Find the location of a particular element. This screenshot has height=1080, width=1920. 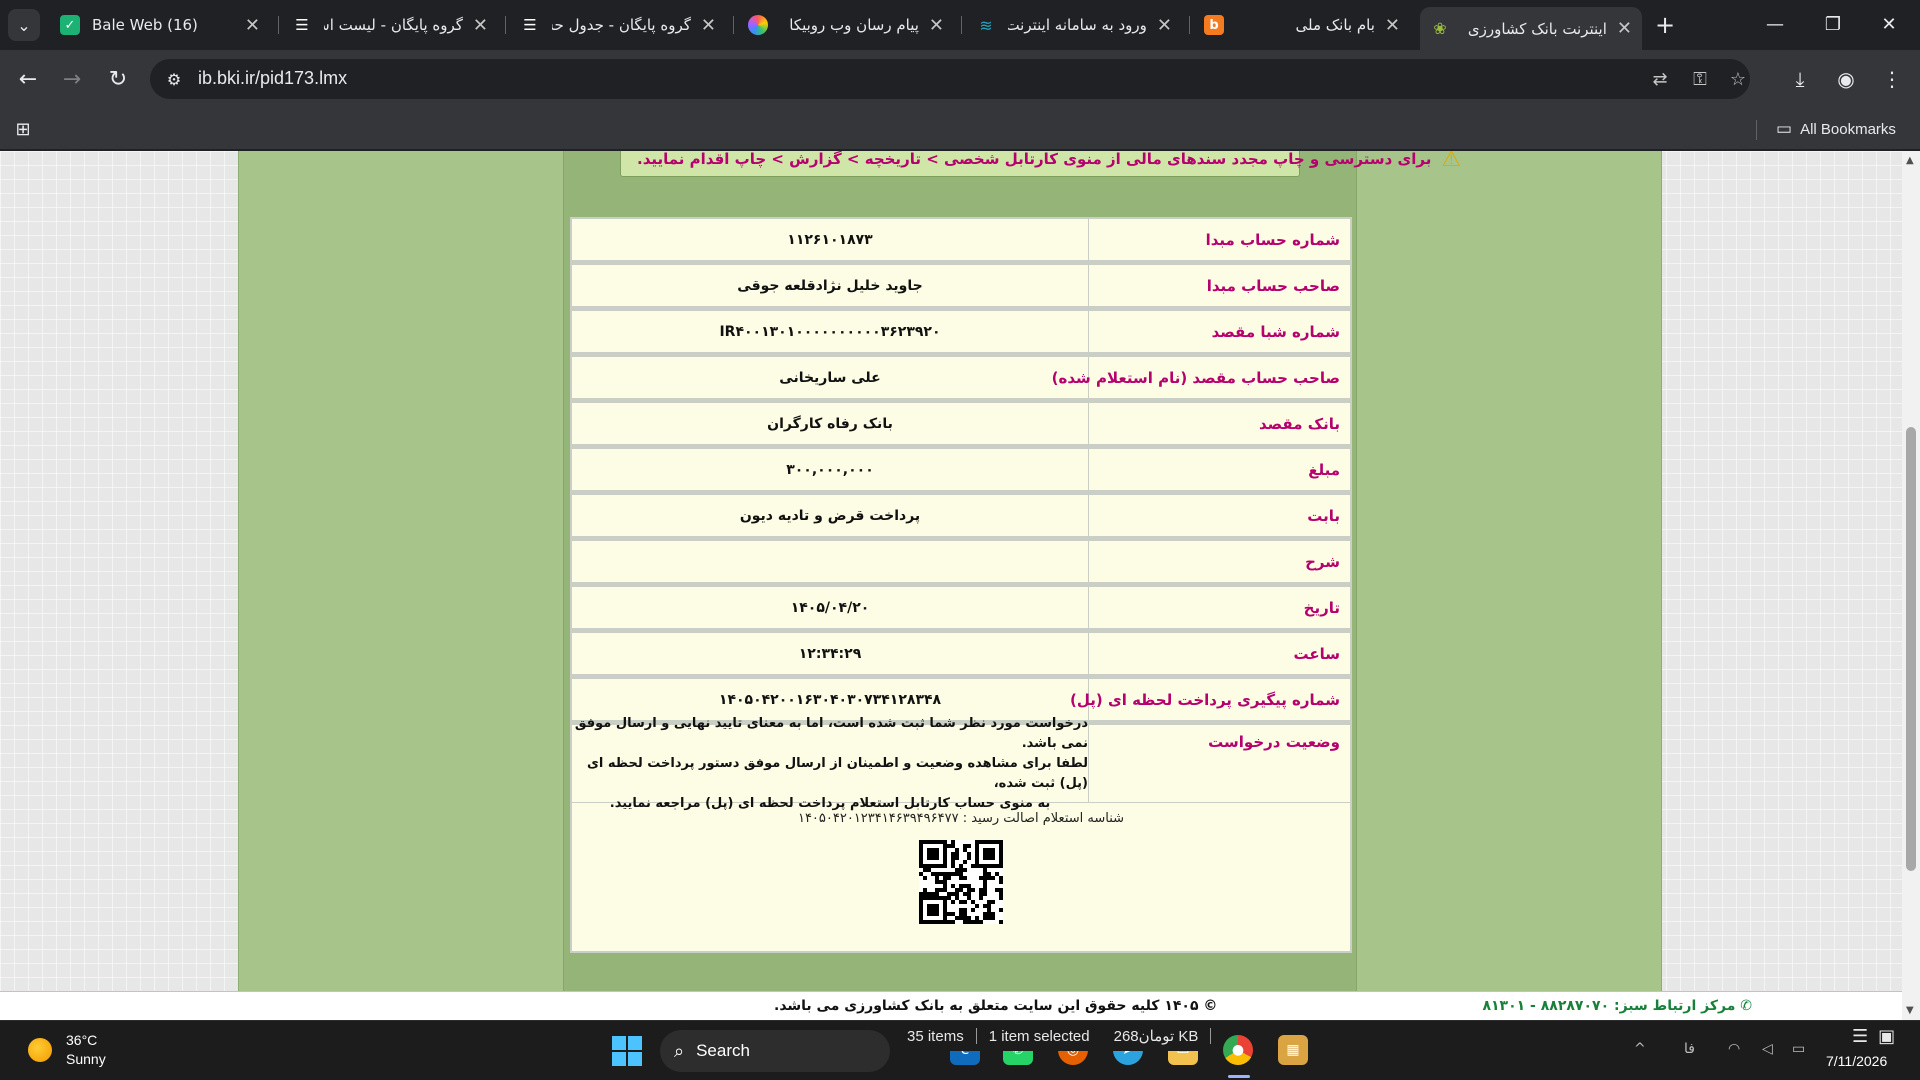

star-icon: ☆ is located at coordinates (1738, 79).